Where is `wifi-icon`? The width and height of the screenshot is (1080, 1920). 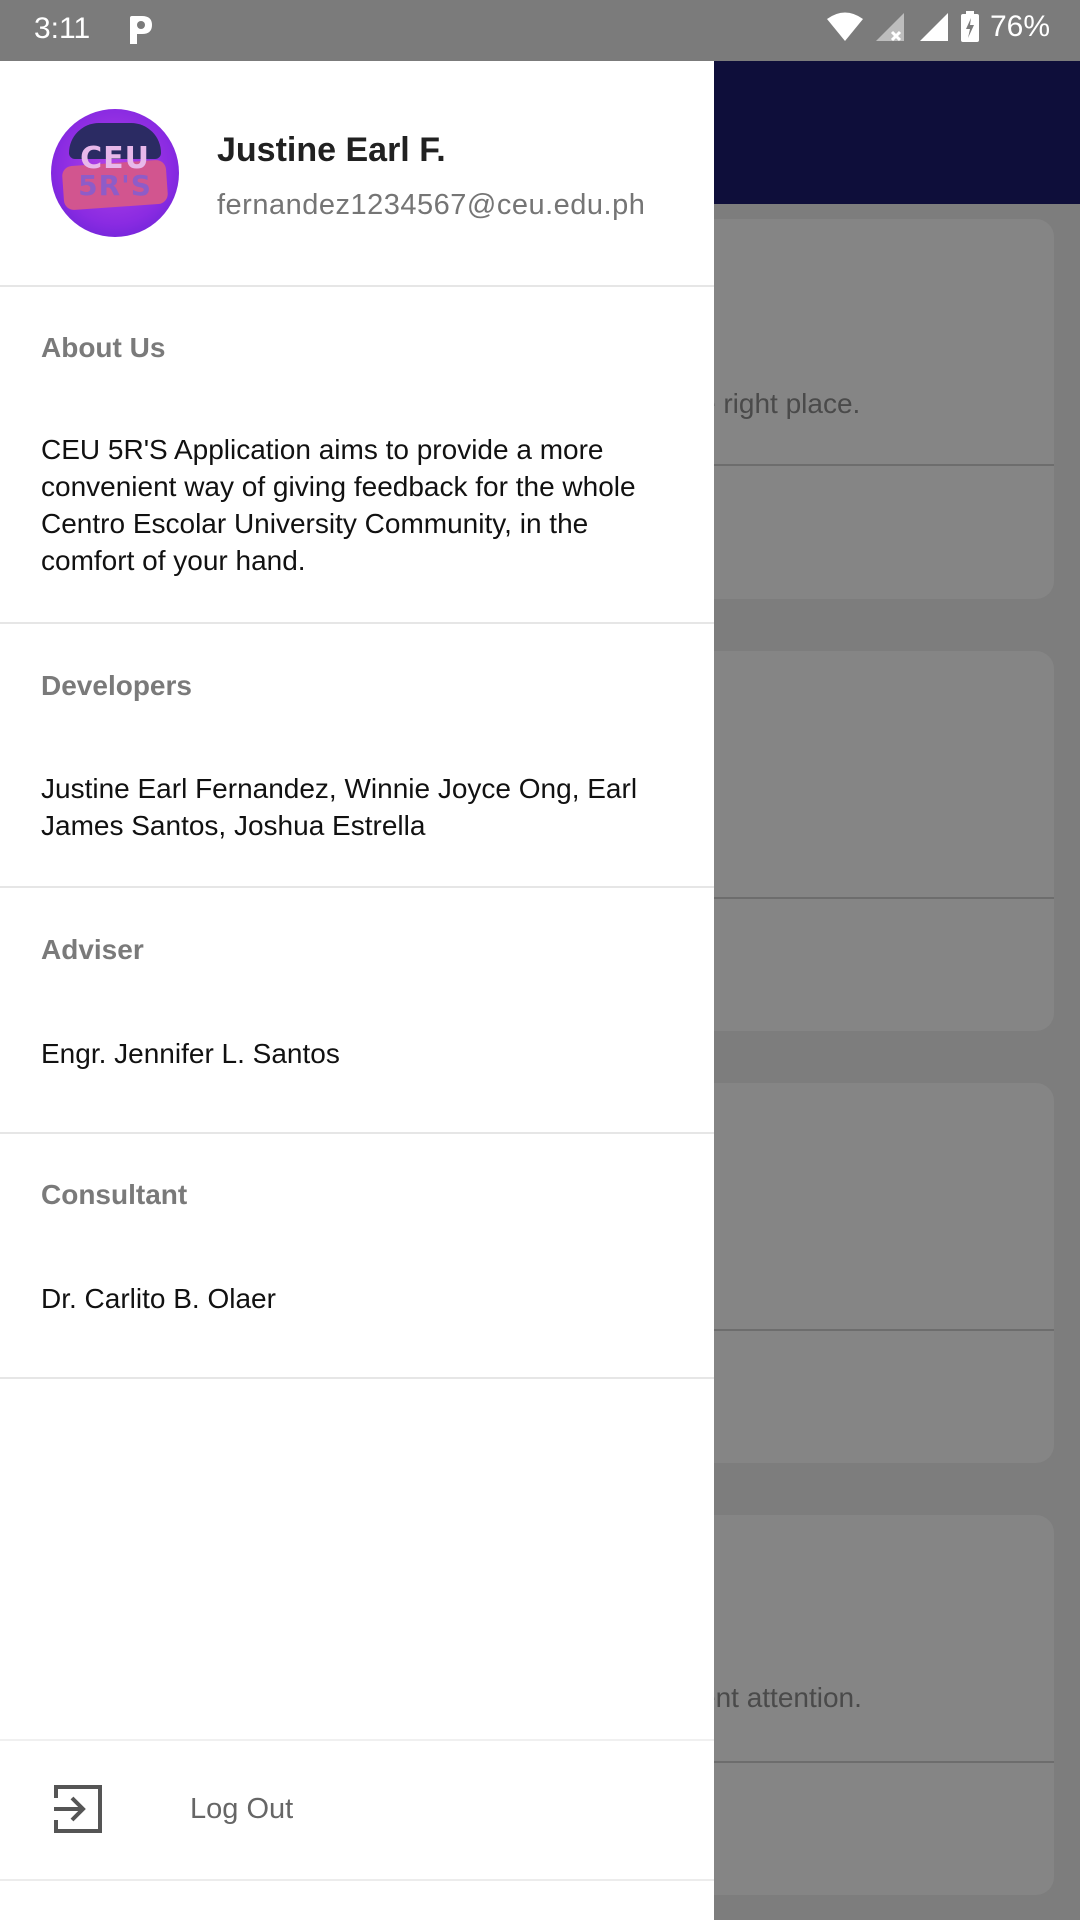
wifi-icon is located at coordinates (844, 26).